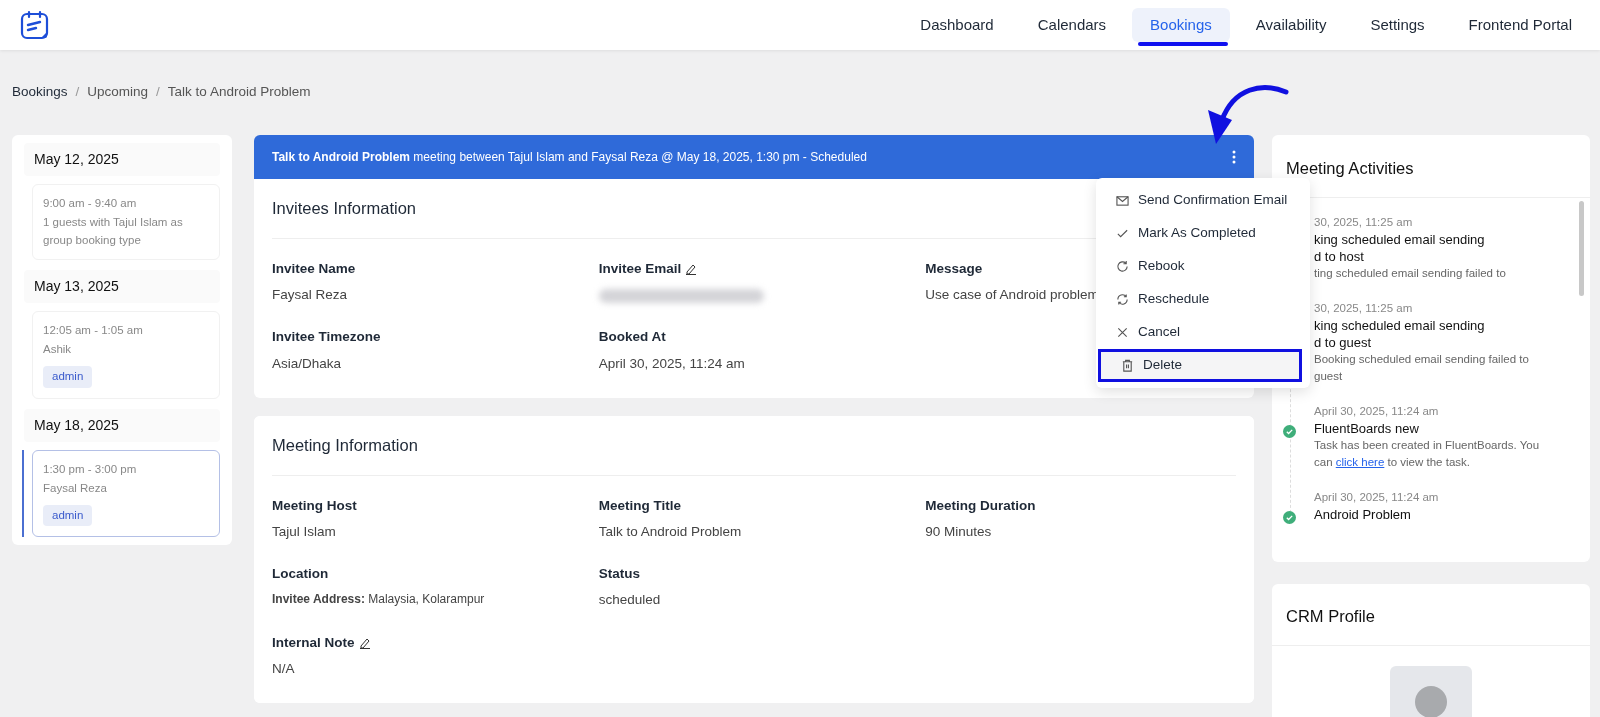  Describe the element at coordinates (629, 600) in the screenshot. I see `field-value: scheduled` at that location.